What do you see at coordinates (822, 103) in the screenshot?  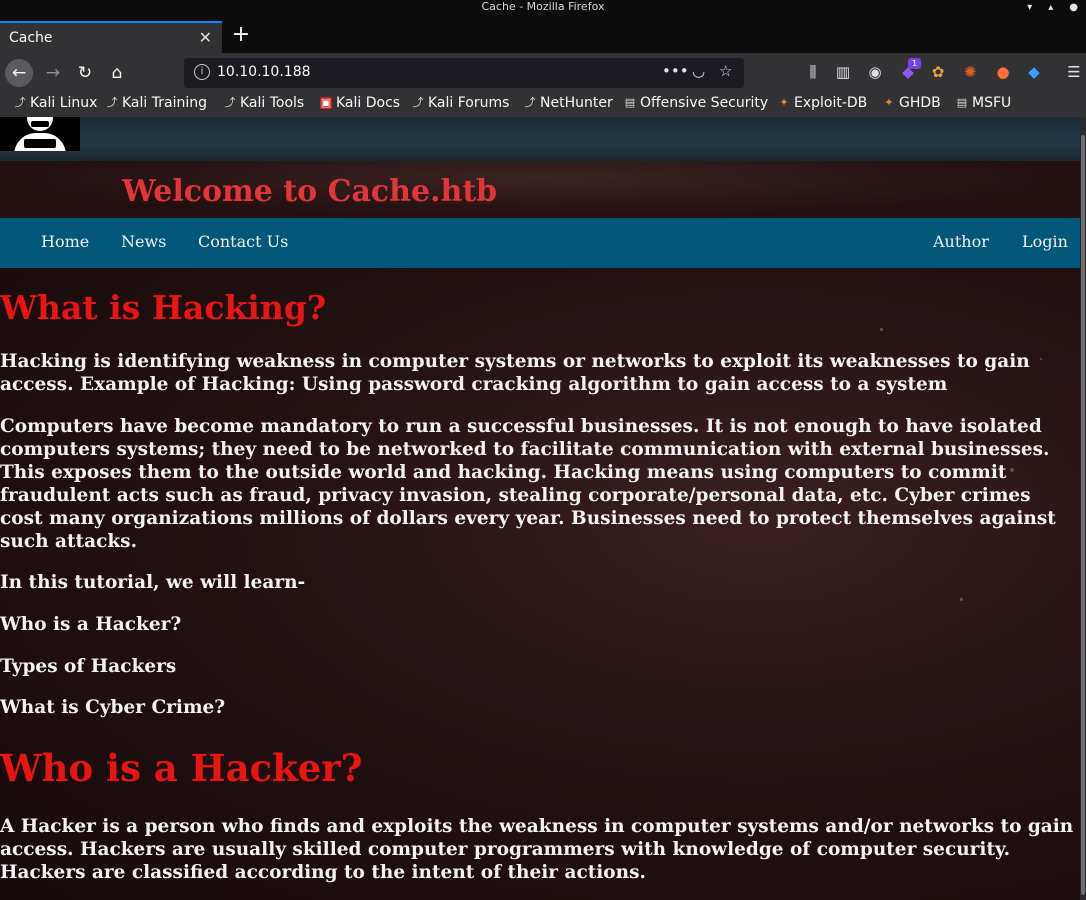 I see `bookmark-exploit-db: ✦ Exploit-DB` at bounding box center [822, 103].